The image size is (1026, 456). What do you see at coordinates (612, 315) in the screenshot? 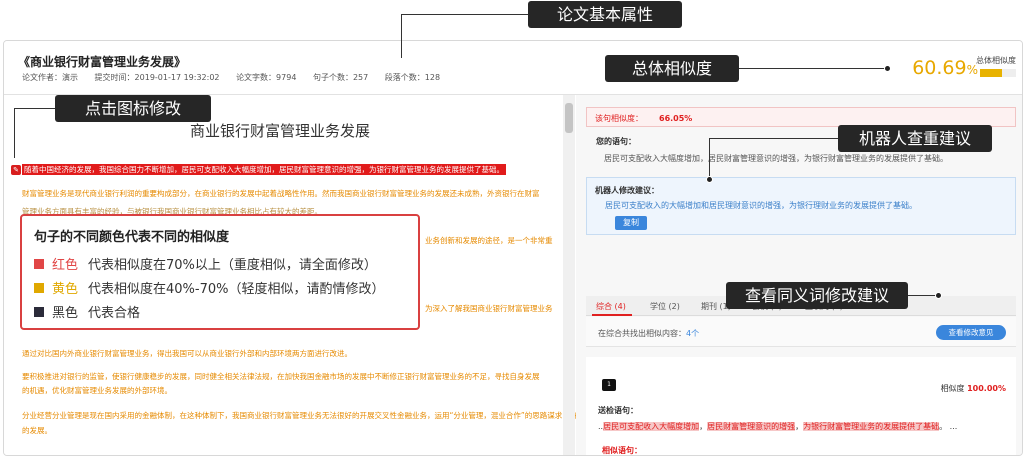
I see `active-tab-indicator` at bounding box center [612, 315].